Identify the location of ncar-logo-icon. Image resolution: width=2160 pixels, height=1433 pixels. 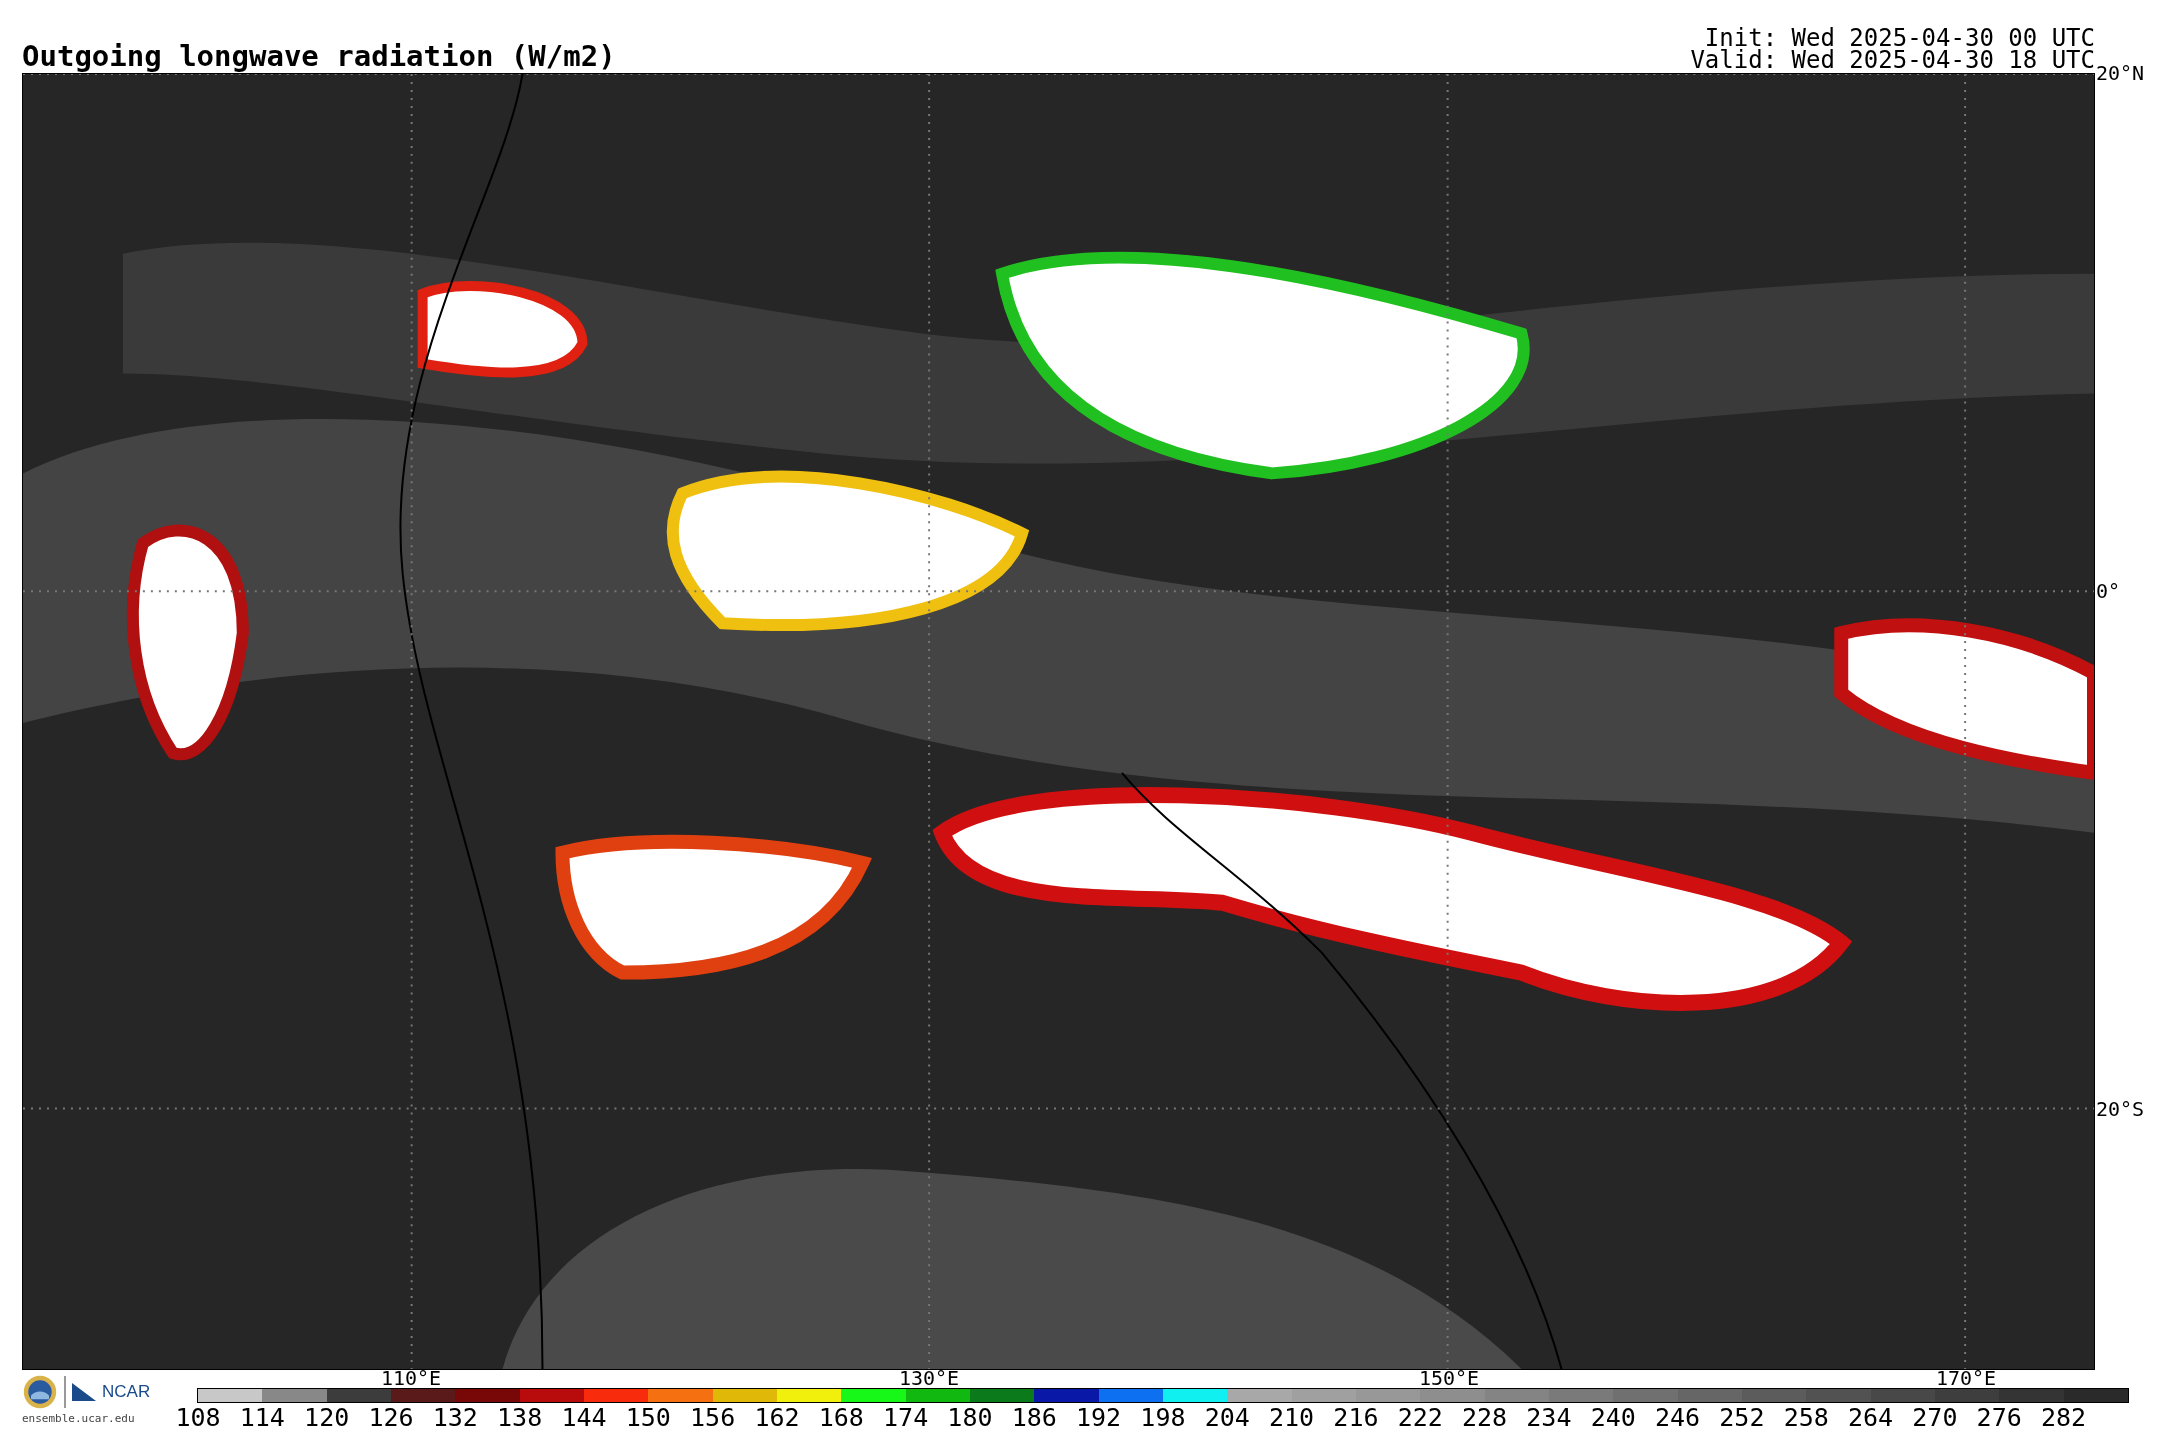
(84, 1392).